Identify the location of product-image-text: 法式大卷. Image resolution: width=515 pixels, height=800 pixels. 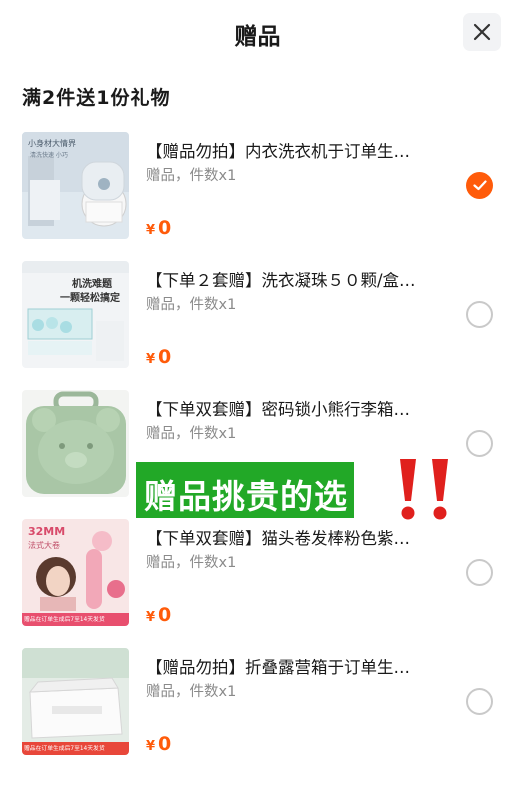
(44, 545).